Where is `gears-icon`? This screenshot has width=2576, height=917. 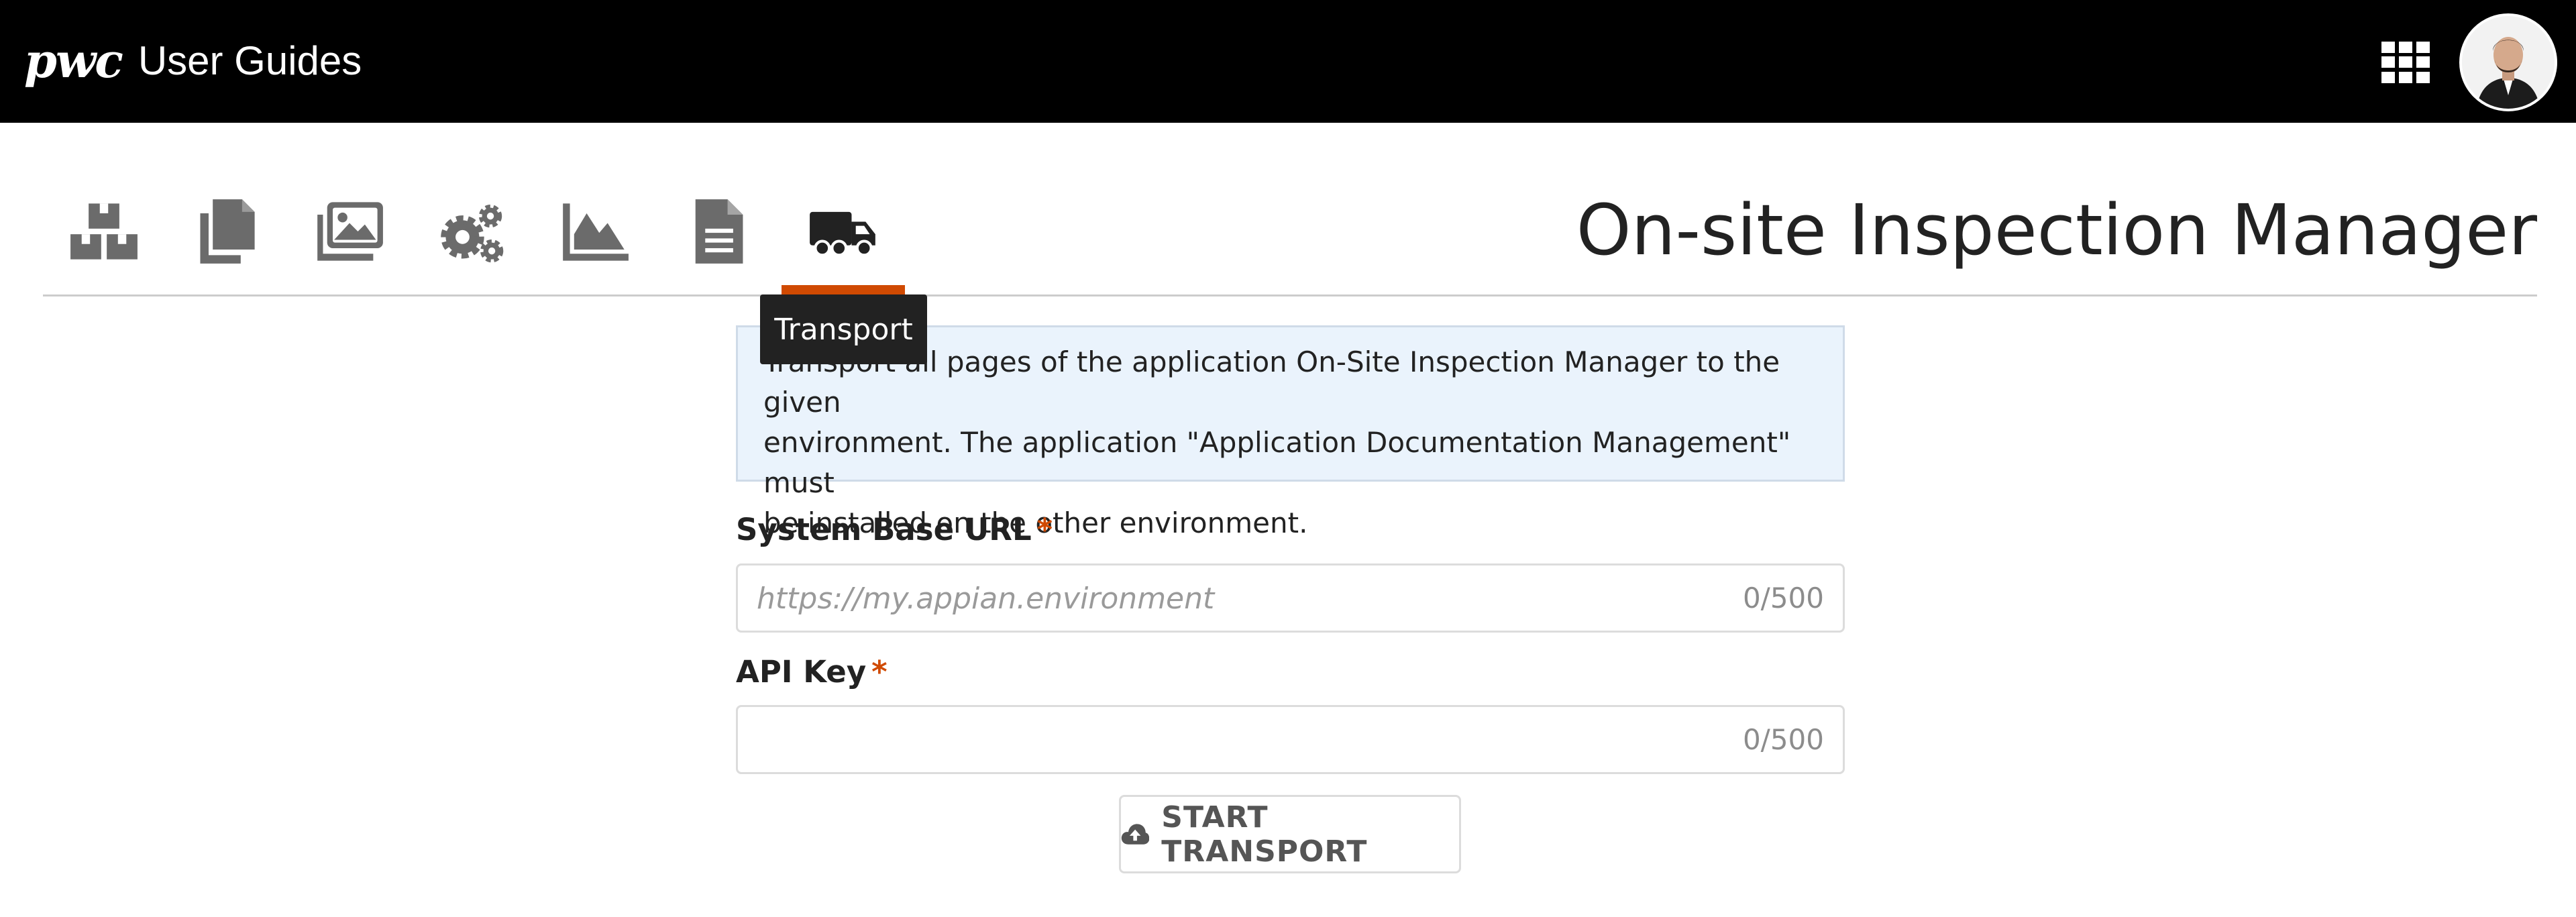
gears-icon is located at coordinates (472, 233).